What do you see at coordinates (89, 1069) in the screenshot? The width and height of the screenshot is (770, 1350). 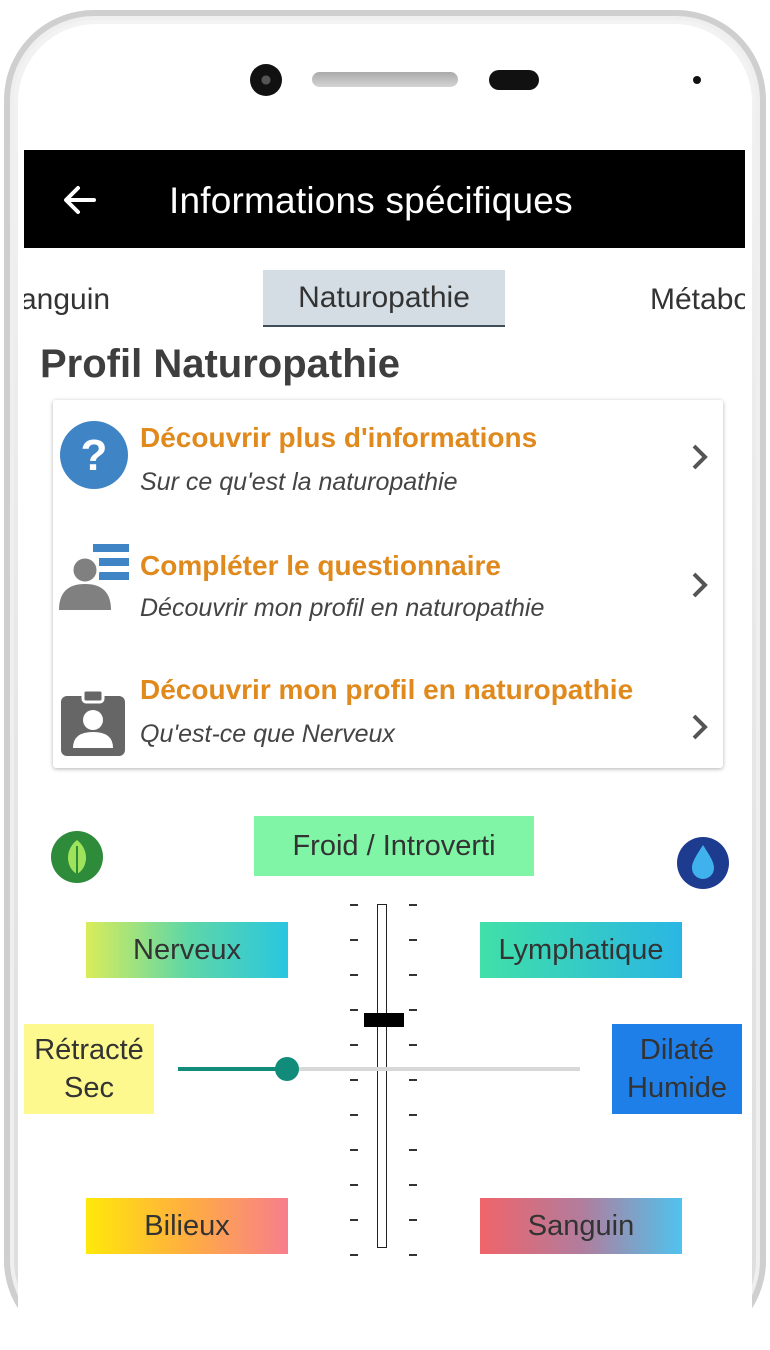 I see `label-retracte-sec: Rétracté Sec` at bounding box center [89, 1069].